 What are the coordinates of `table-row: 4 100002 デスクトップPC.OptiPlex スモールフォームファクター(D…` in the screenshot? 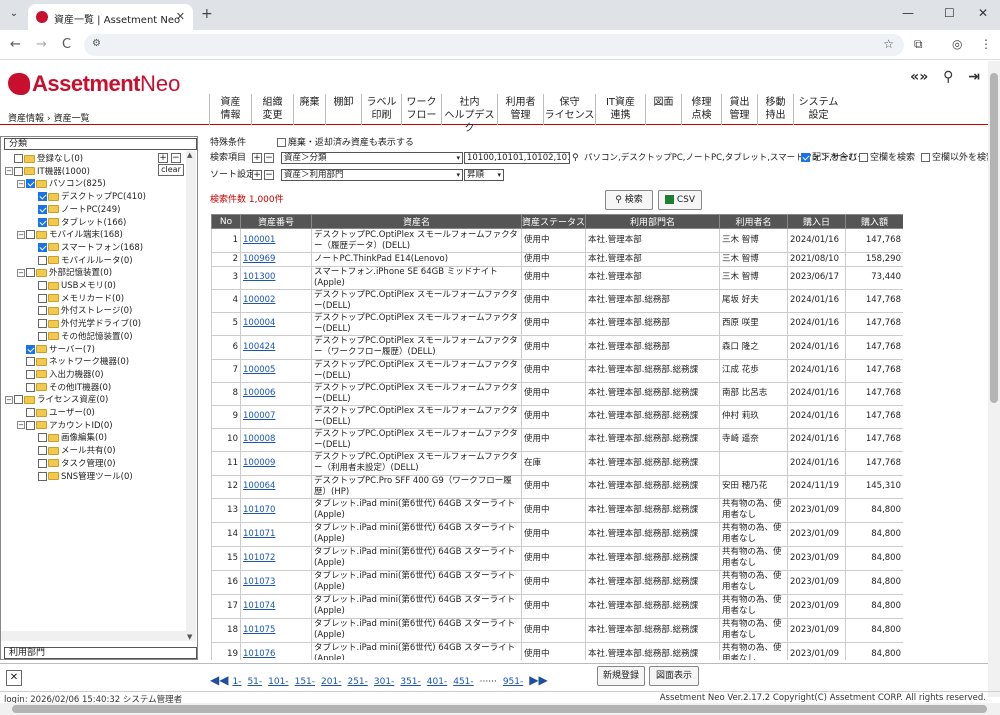 It's located at (557, 300).